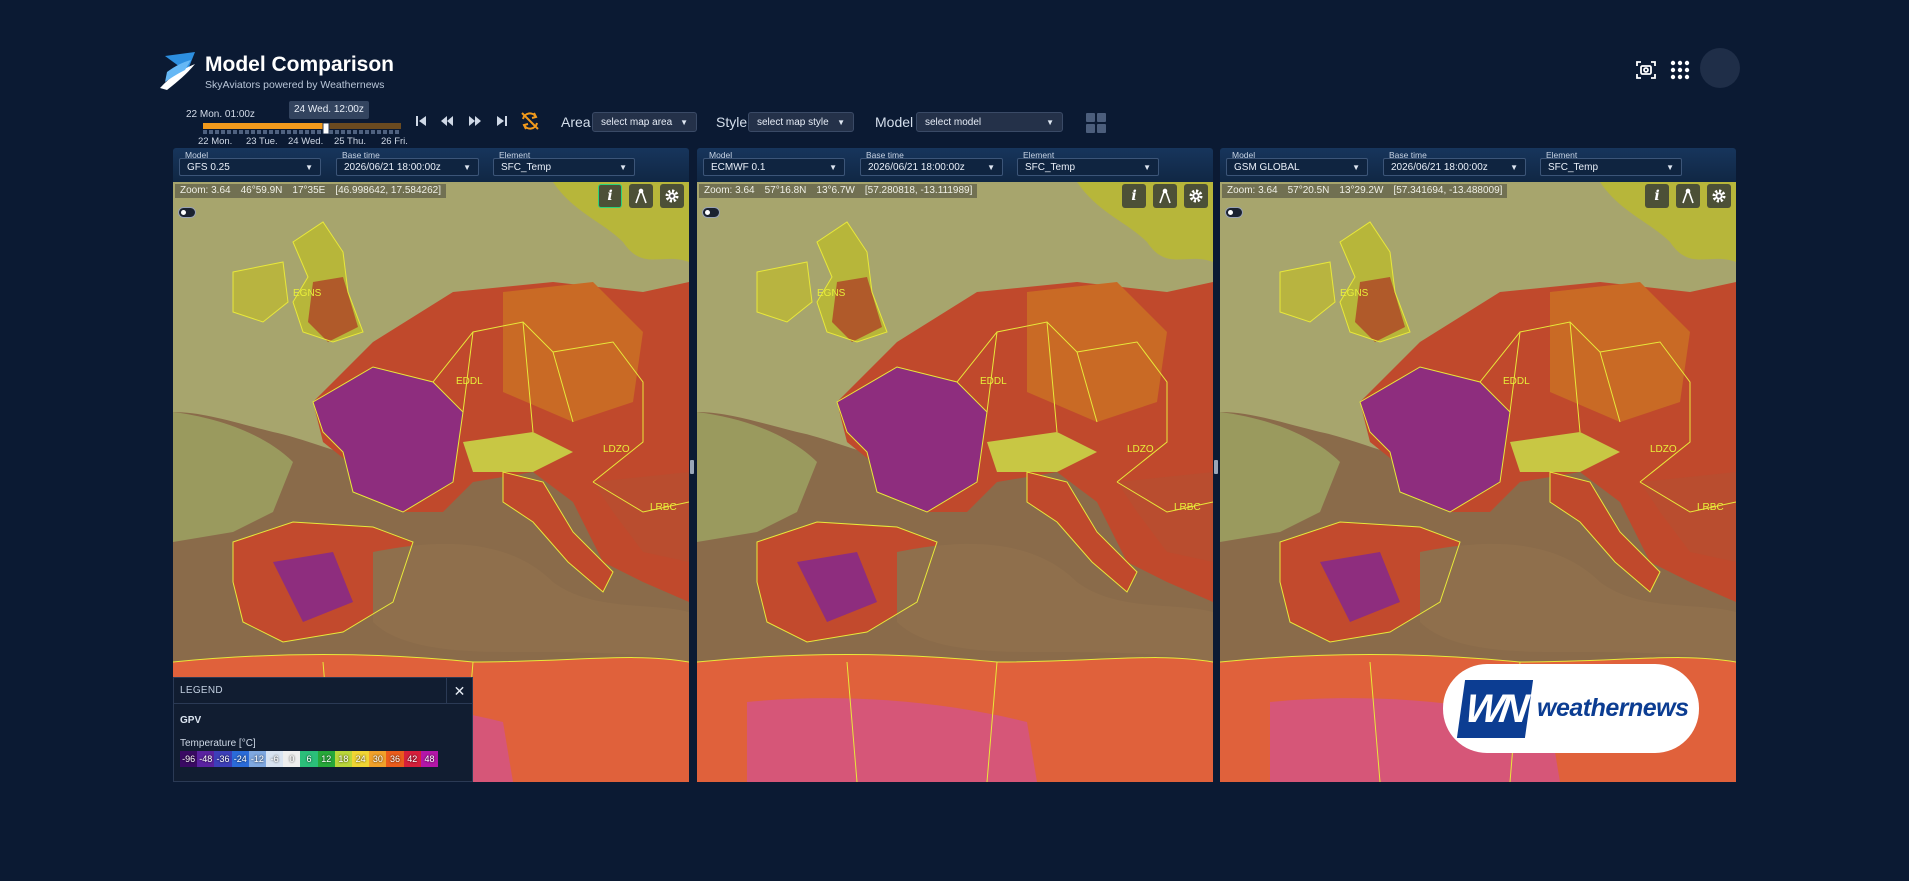 The image size is (1909, 881). Describe the element at coordinates (295, 85) in the screenshot. I see `app-subtitle: SkyAviators powered by Weathernews` at that location.